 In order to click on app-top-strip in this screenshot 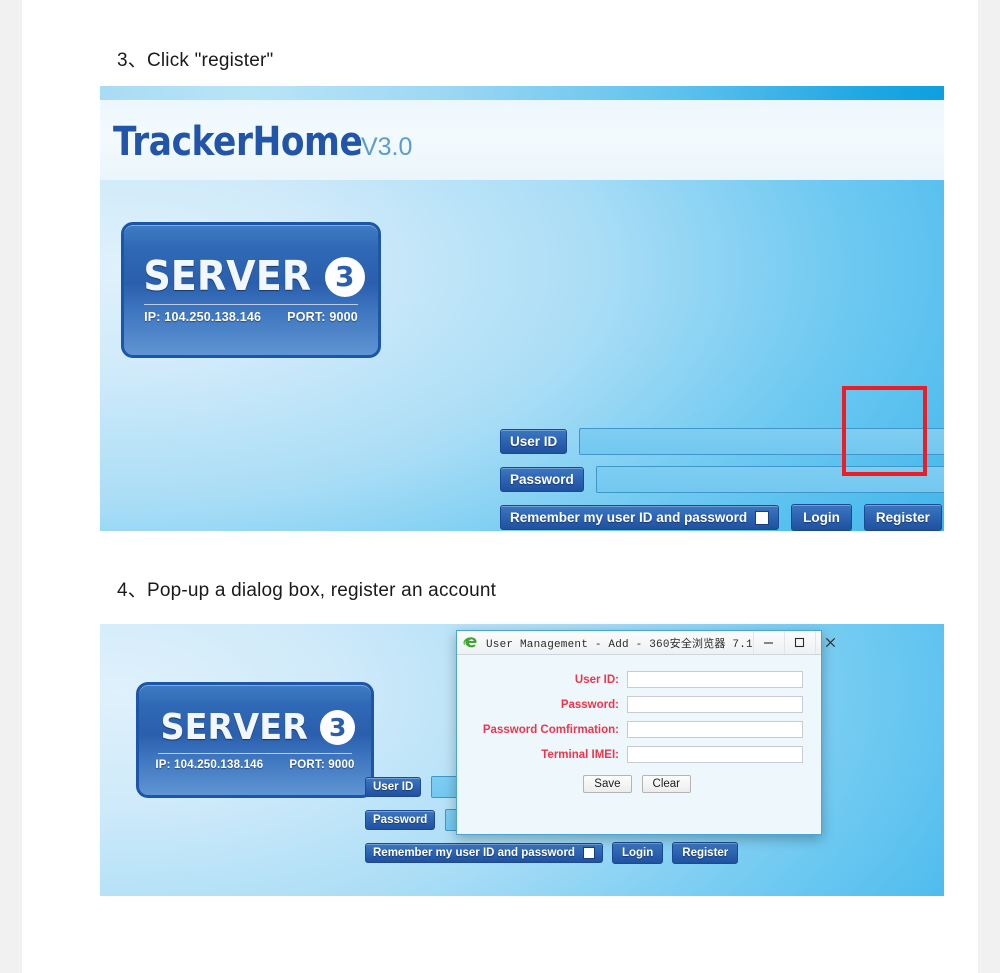, I will do `click(522, 93)`.